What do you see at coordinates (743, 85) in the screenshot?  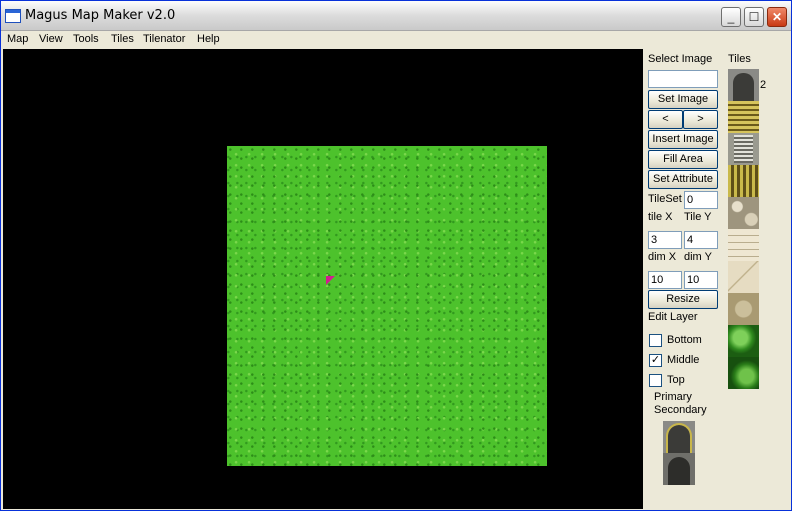 I see `door-tile-icon` at bounding box center [743, 85].